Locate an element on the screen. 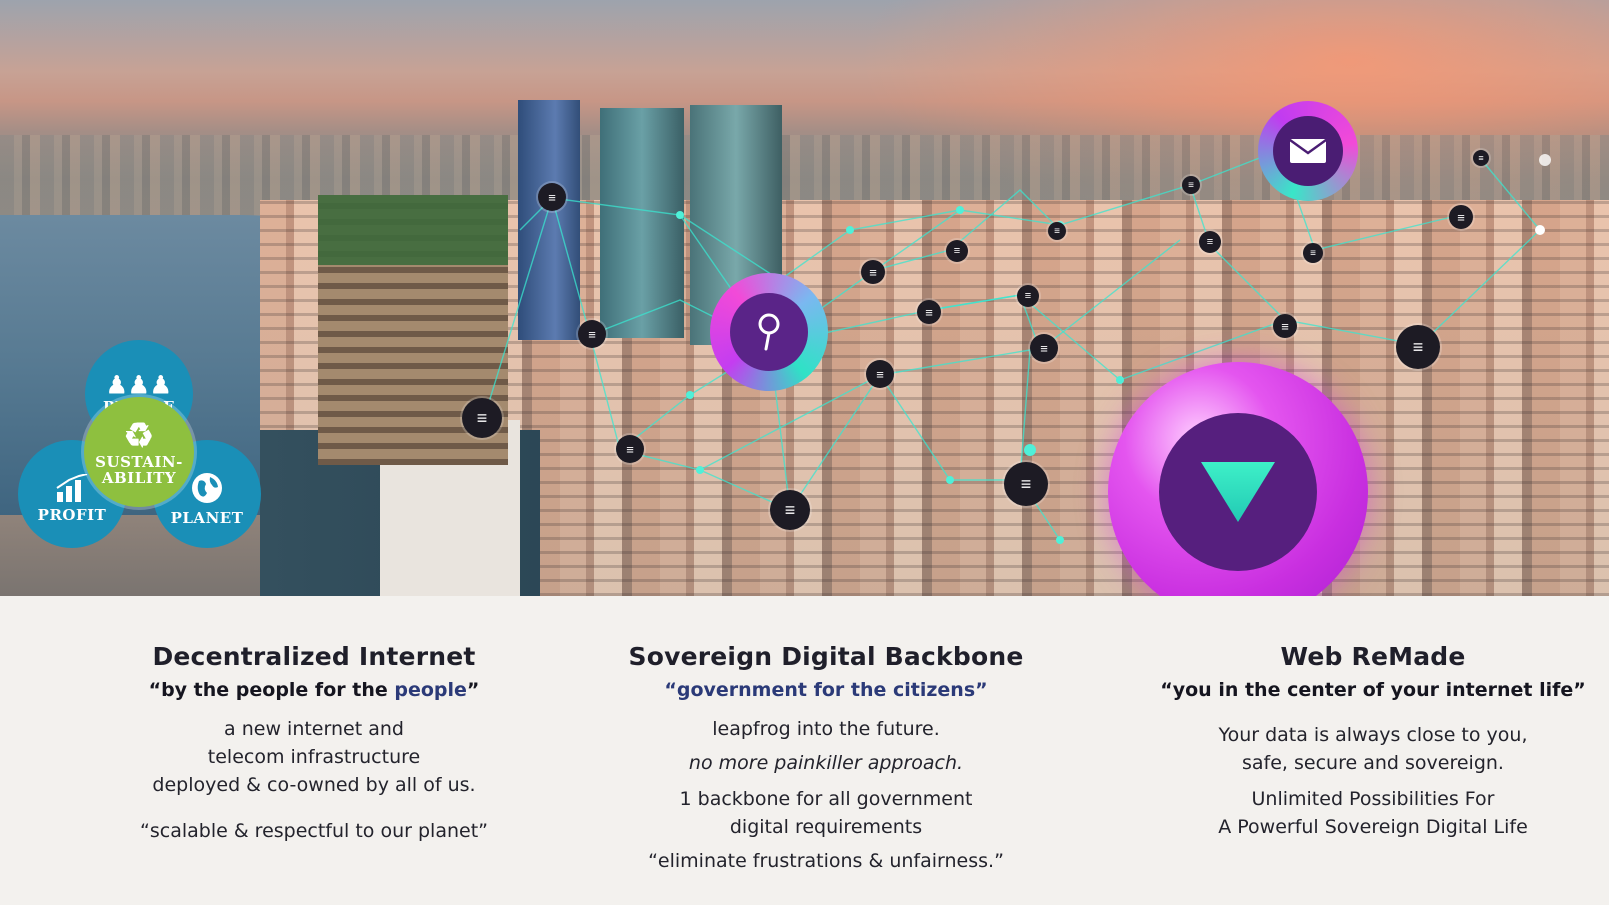 This screenshot has width=1609, height=905. feature-quote: “scalable & respectful to our planet” is located at coordinates (314, 831).